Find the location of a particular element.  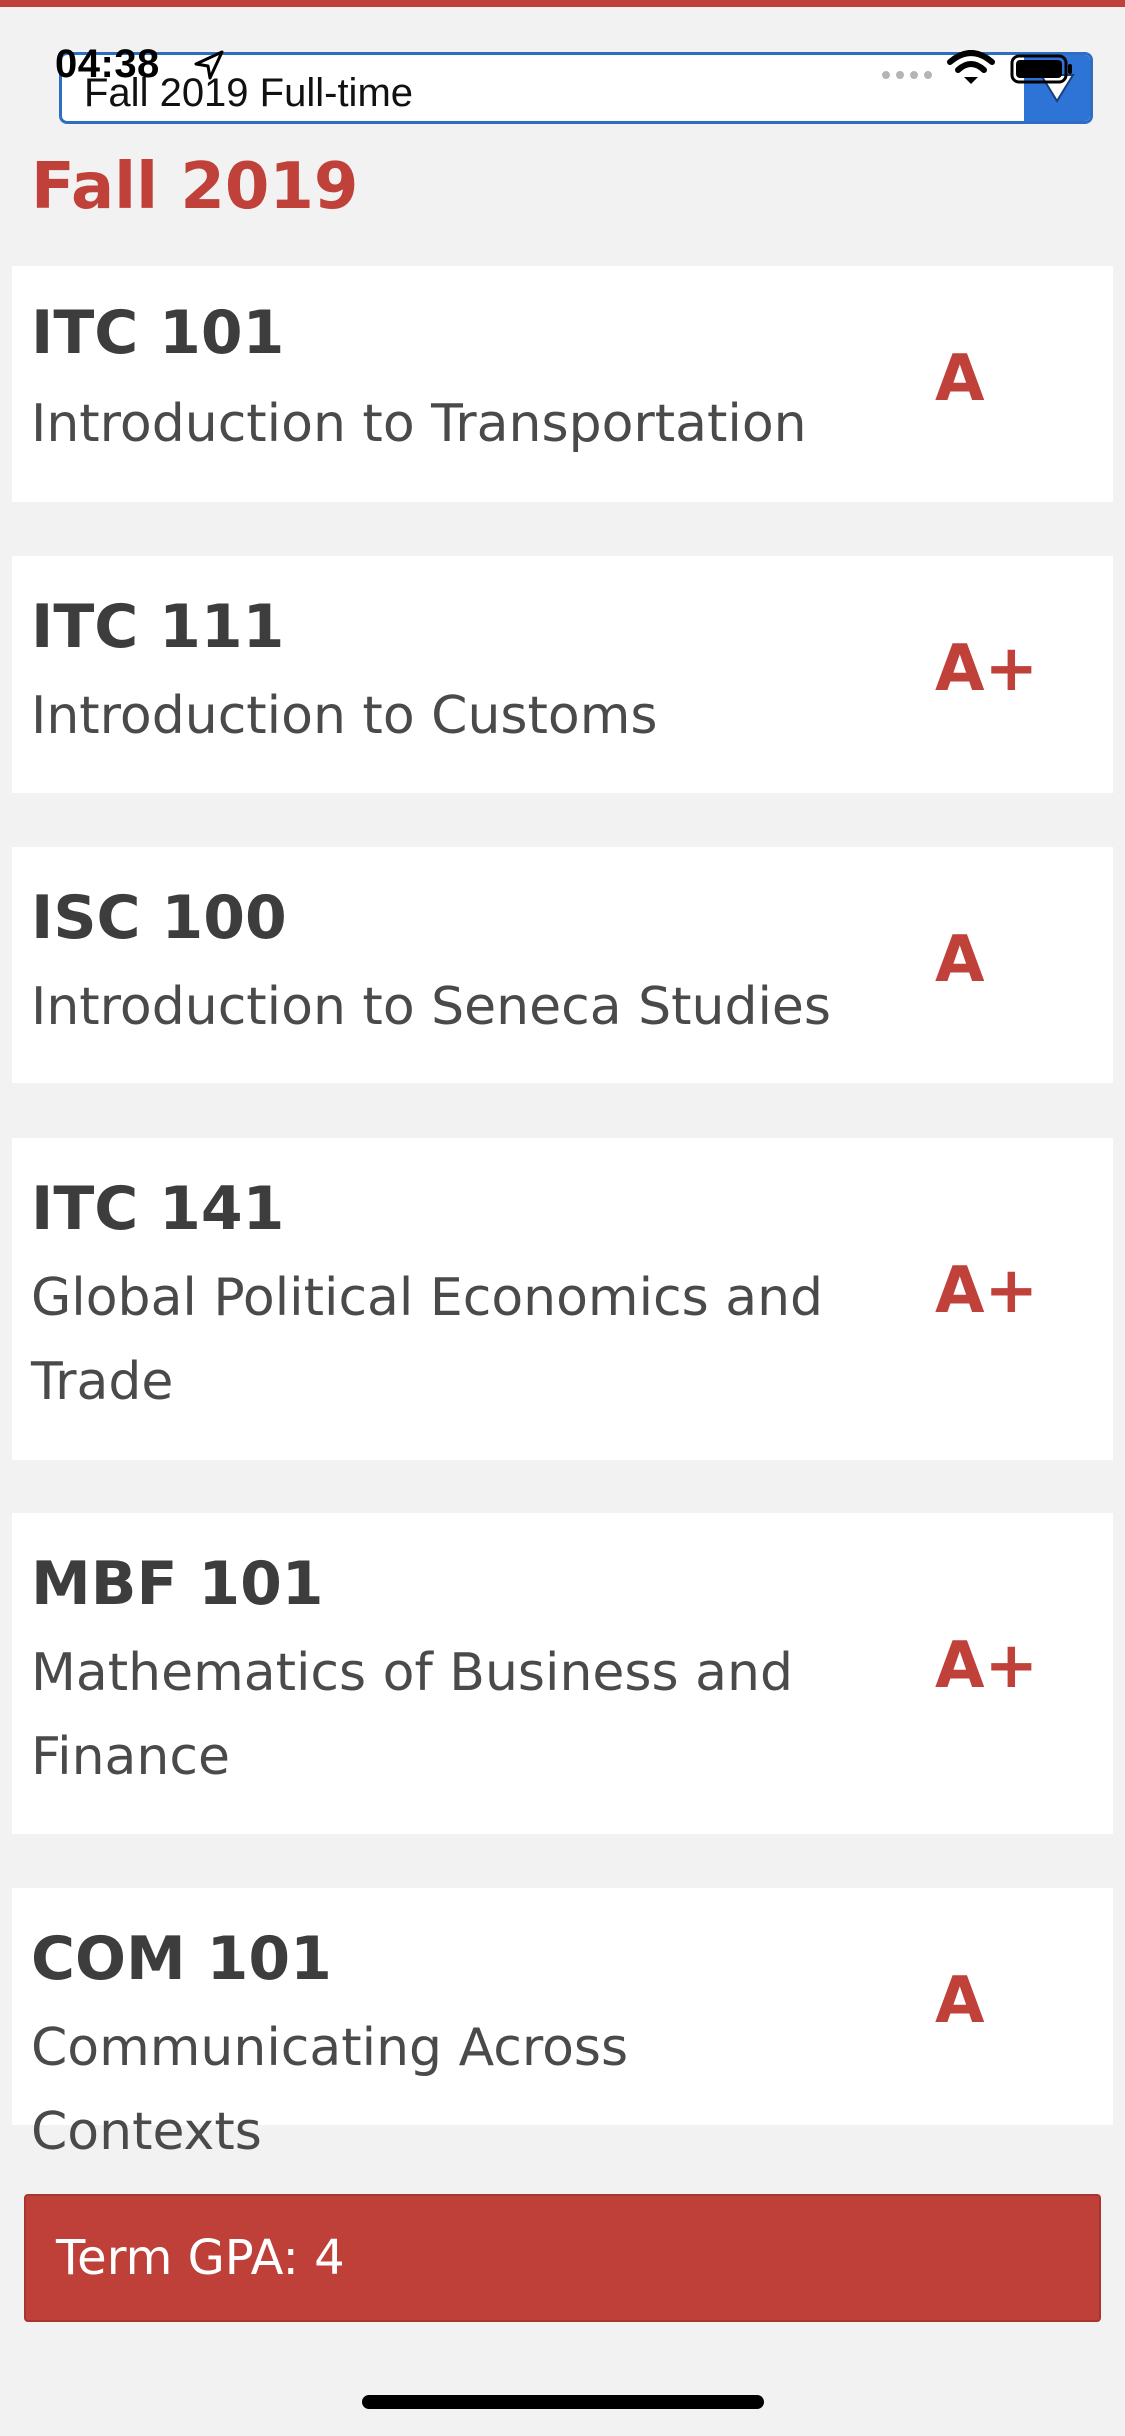

term-gpa-bar: Term GPA: 4 is located at coordinates (562, 2258).